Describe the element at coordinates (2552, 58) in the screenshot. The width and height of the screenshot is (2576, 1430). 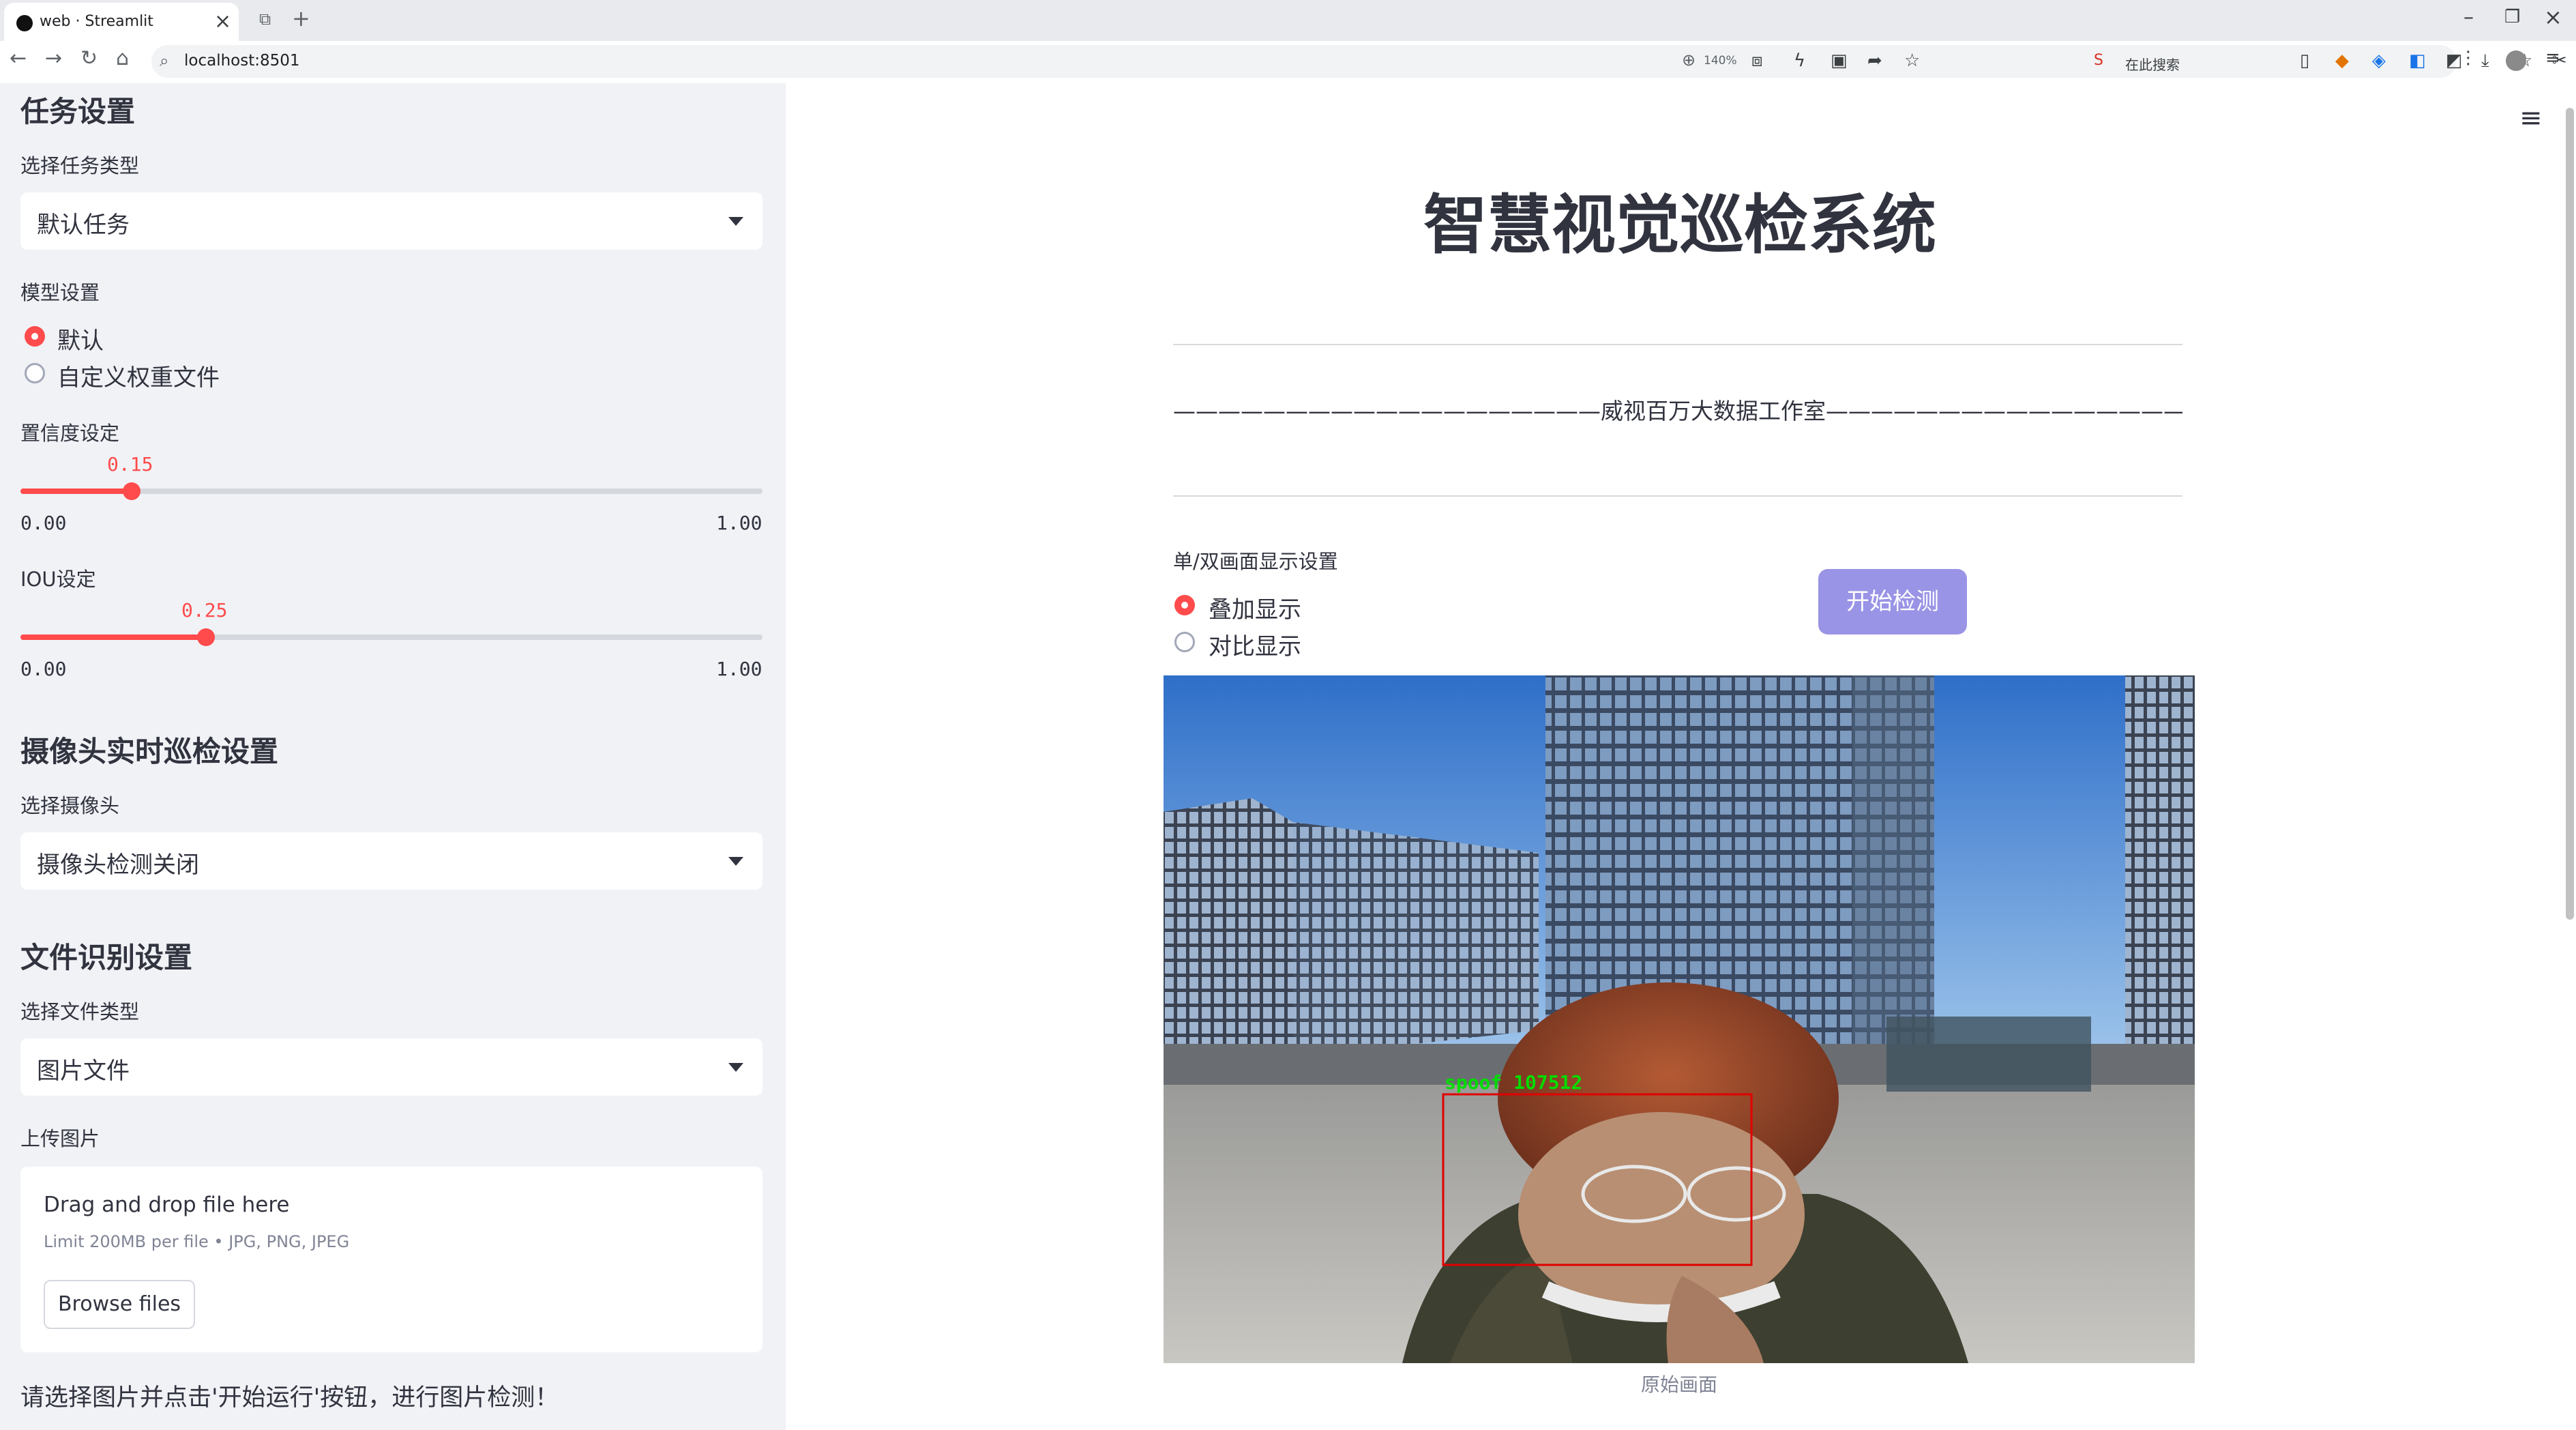
I see `browser-menu-icon: ≡` at that location.